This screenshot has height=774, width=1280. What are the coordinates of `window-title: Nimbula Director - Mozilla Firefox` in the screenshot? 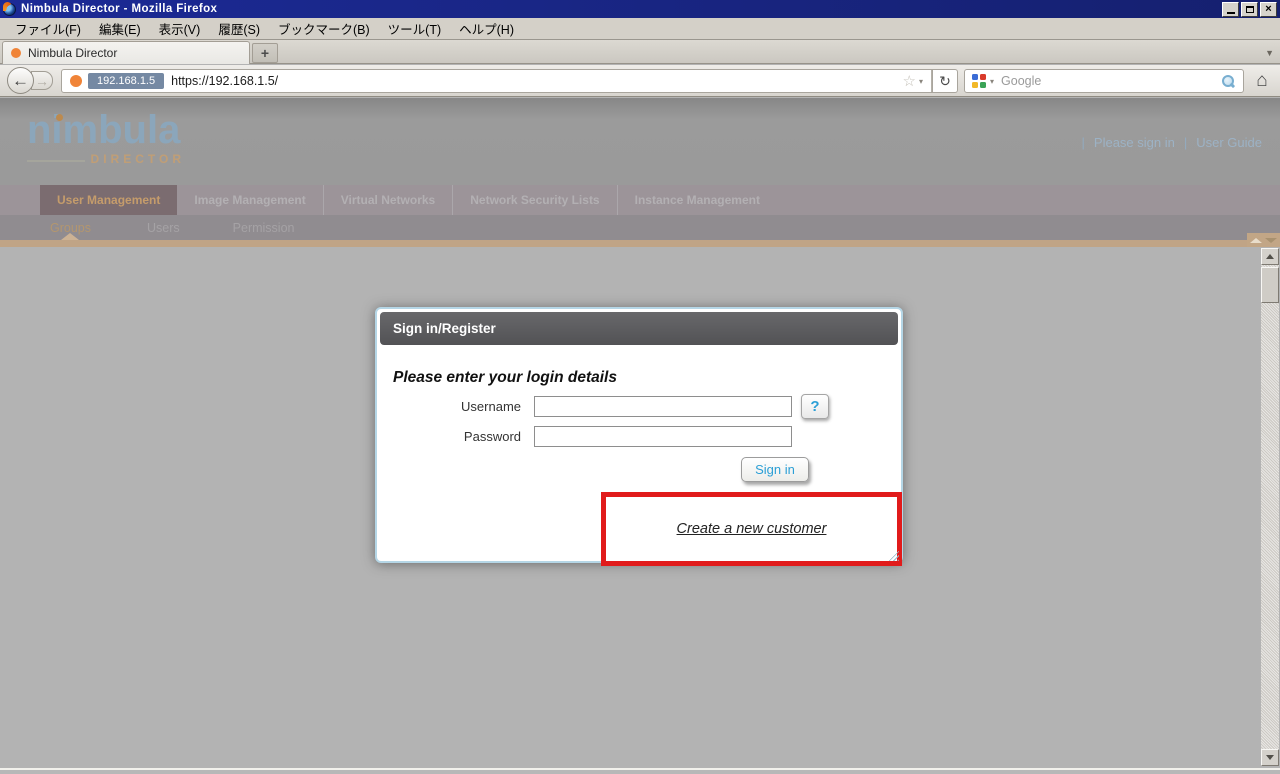 It's located at (119, 9).